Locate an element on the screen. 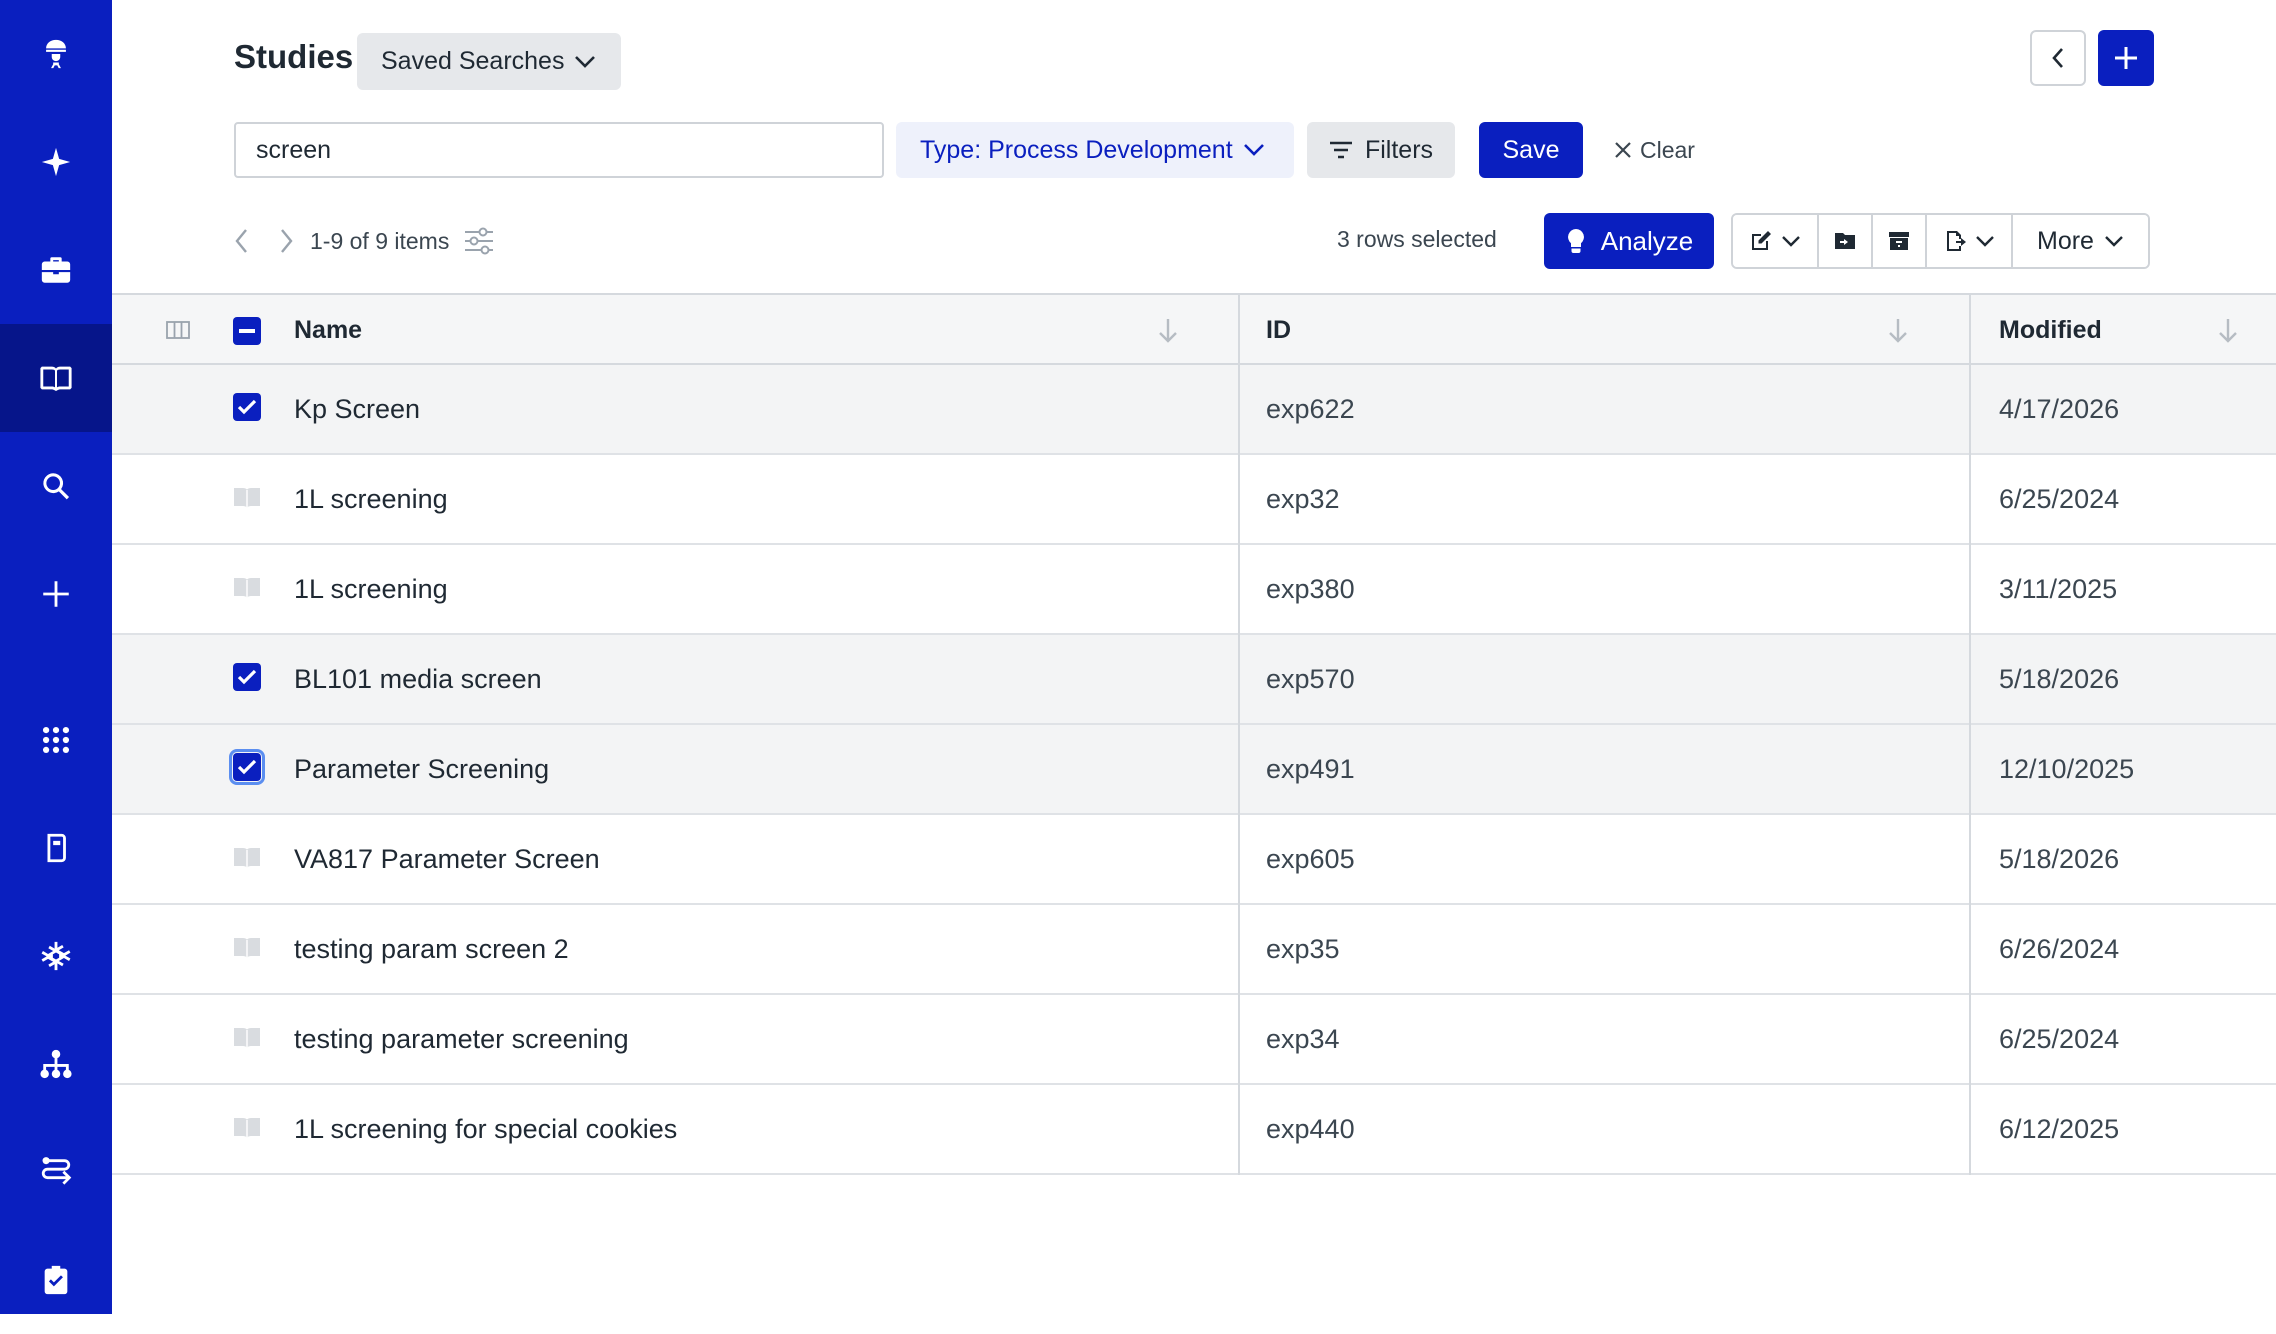  clear-button: Clear is located at coordinates (1654, 150).